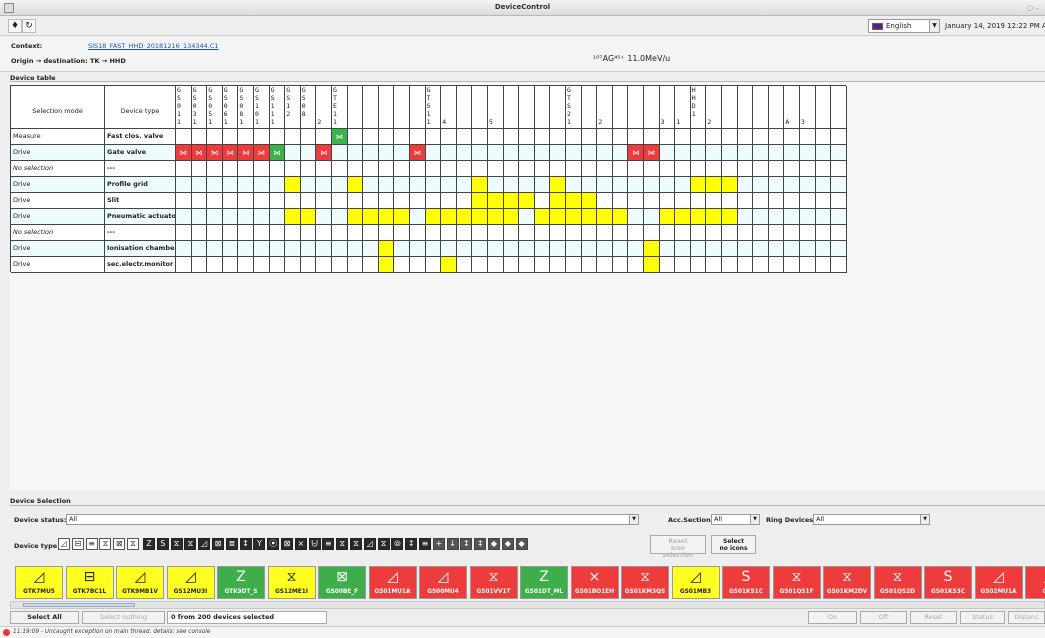 The height and width of the screenshot is (638, 1045). Describe the element at coordinates (480, 544) in the screenshot. I see `device-type-icon: ‡` at that location.